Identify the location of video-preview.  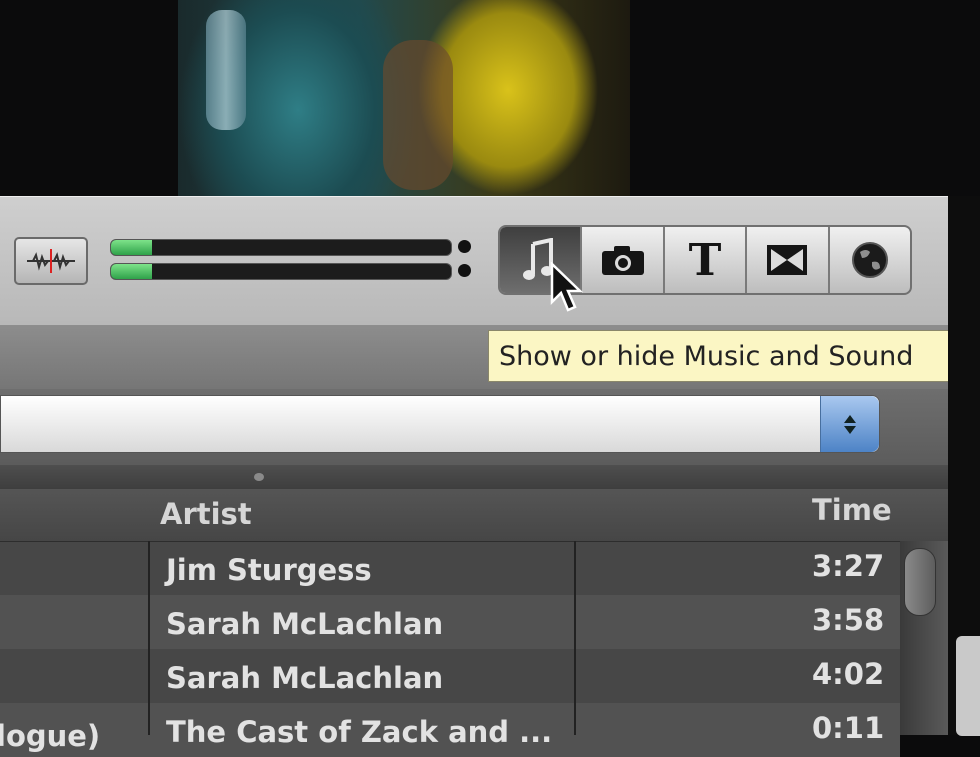
(404, 98).